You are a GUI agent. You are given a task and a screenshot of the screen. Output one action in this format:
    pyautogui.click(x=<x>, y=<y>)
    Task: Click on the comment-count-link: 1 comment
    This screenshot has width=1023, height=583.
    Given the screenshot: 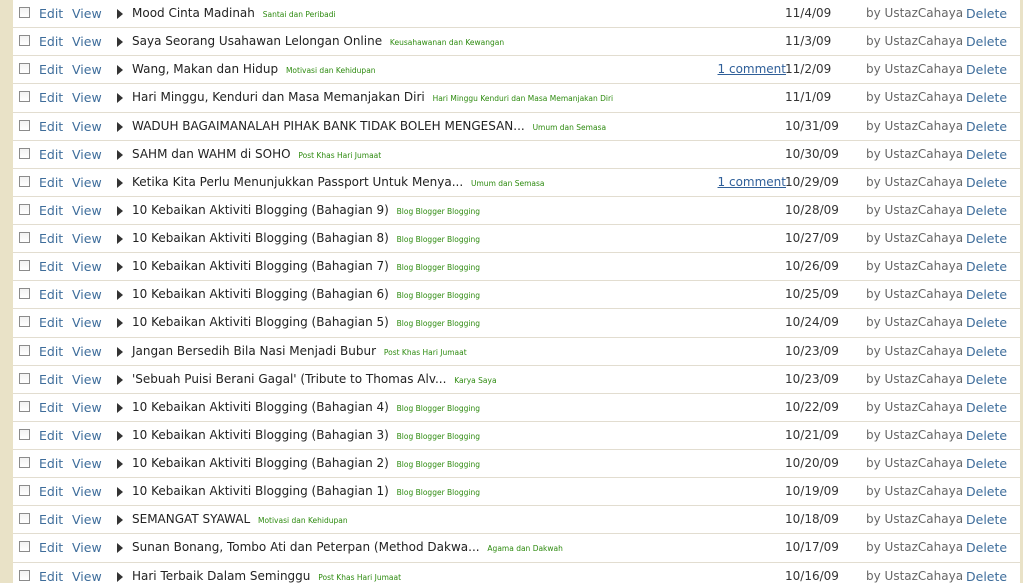 What is the action you would take?
    pyautogui.click(x=752, y=182)
    